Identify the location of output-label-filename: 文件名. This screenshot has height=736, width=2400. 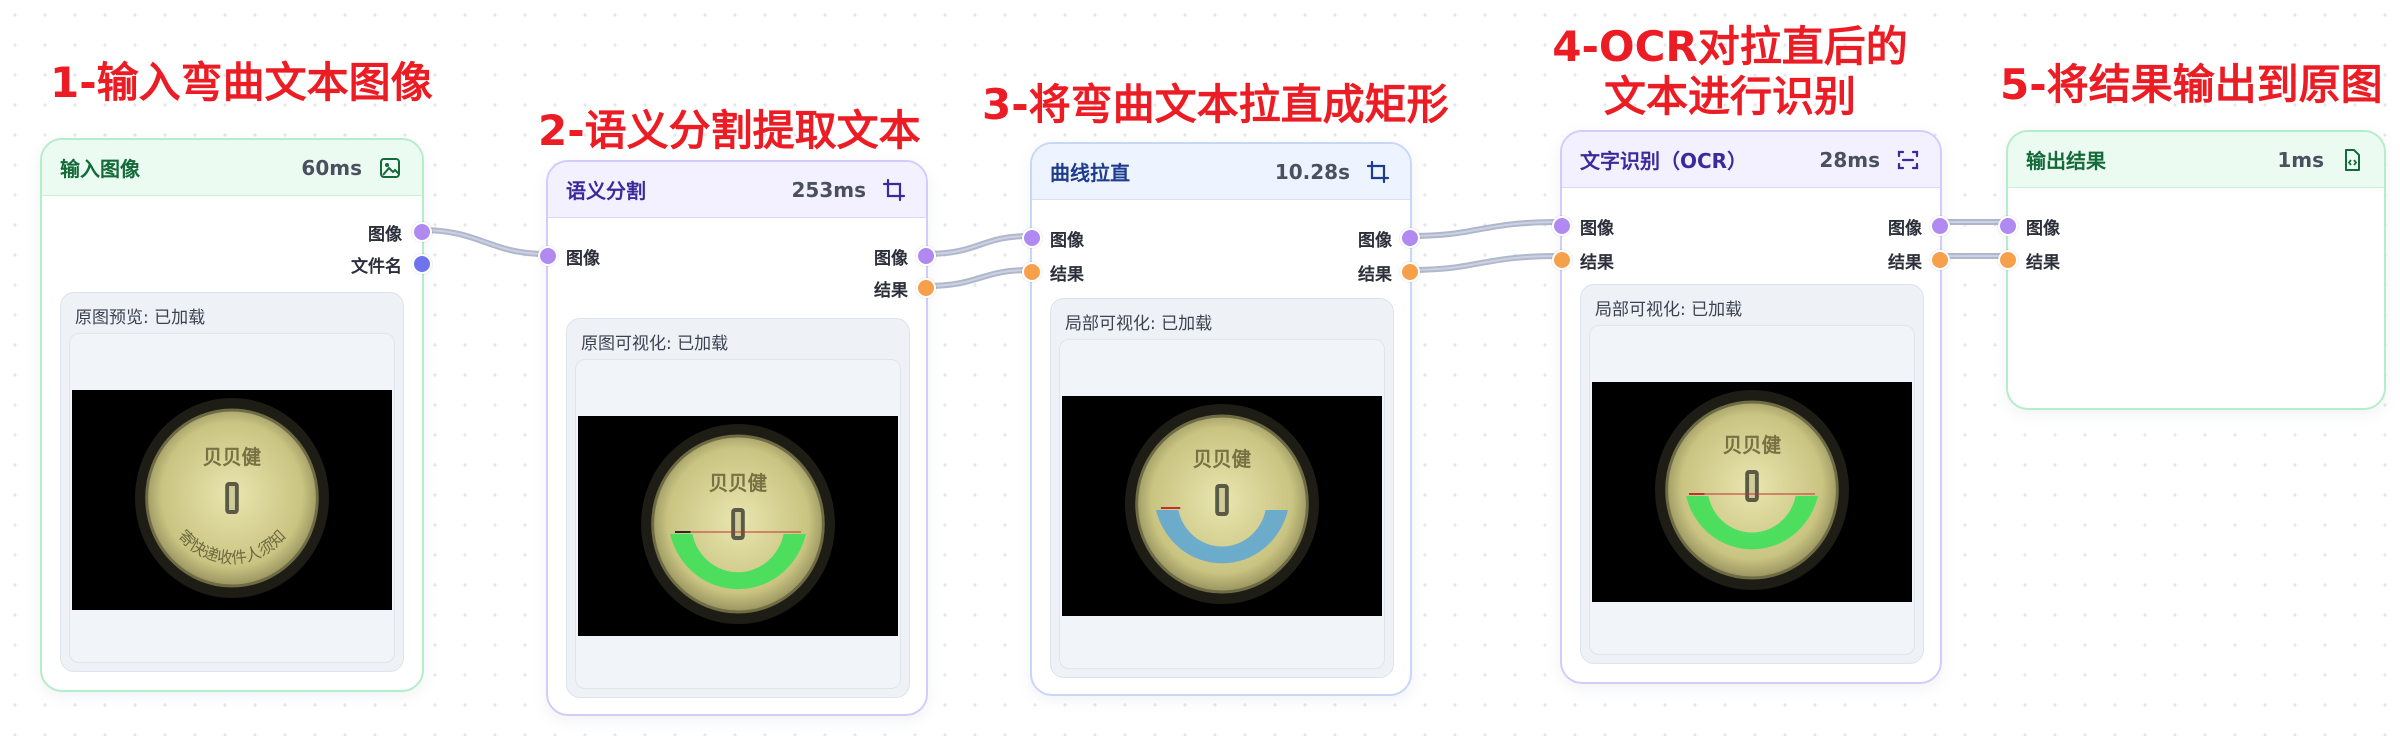
(376, 267).